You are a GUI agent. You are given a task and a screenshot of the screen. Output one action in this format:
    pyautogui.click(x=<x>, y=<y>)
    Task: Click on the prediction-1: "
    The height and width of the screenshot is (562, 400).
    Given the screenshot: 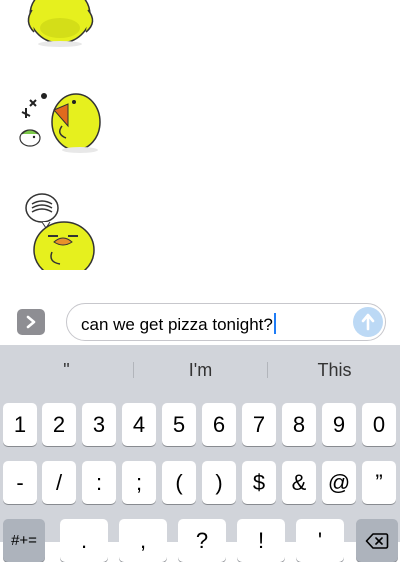 What is the action you would take?
    pyautogui.click(x=66, y=370)
    